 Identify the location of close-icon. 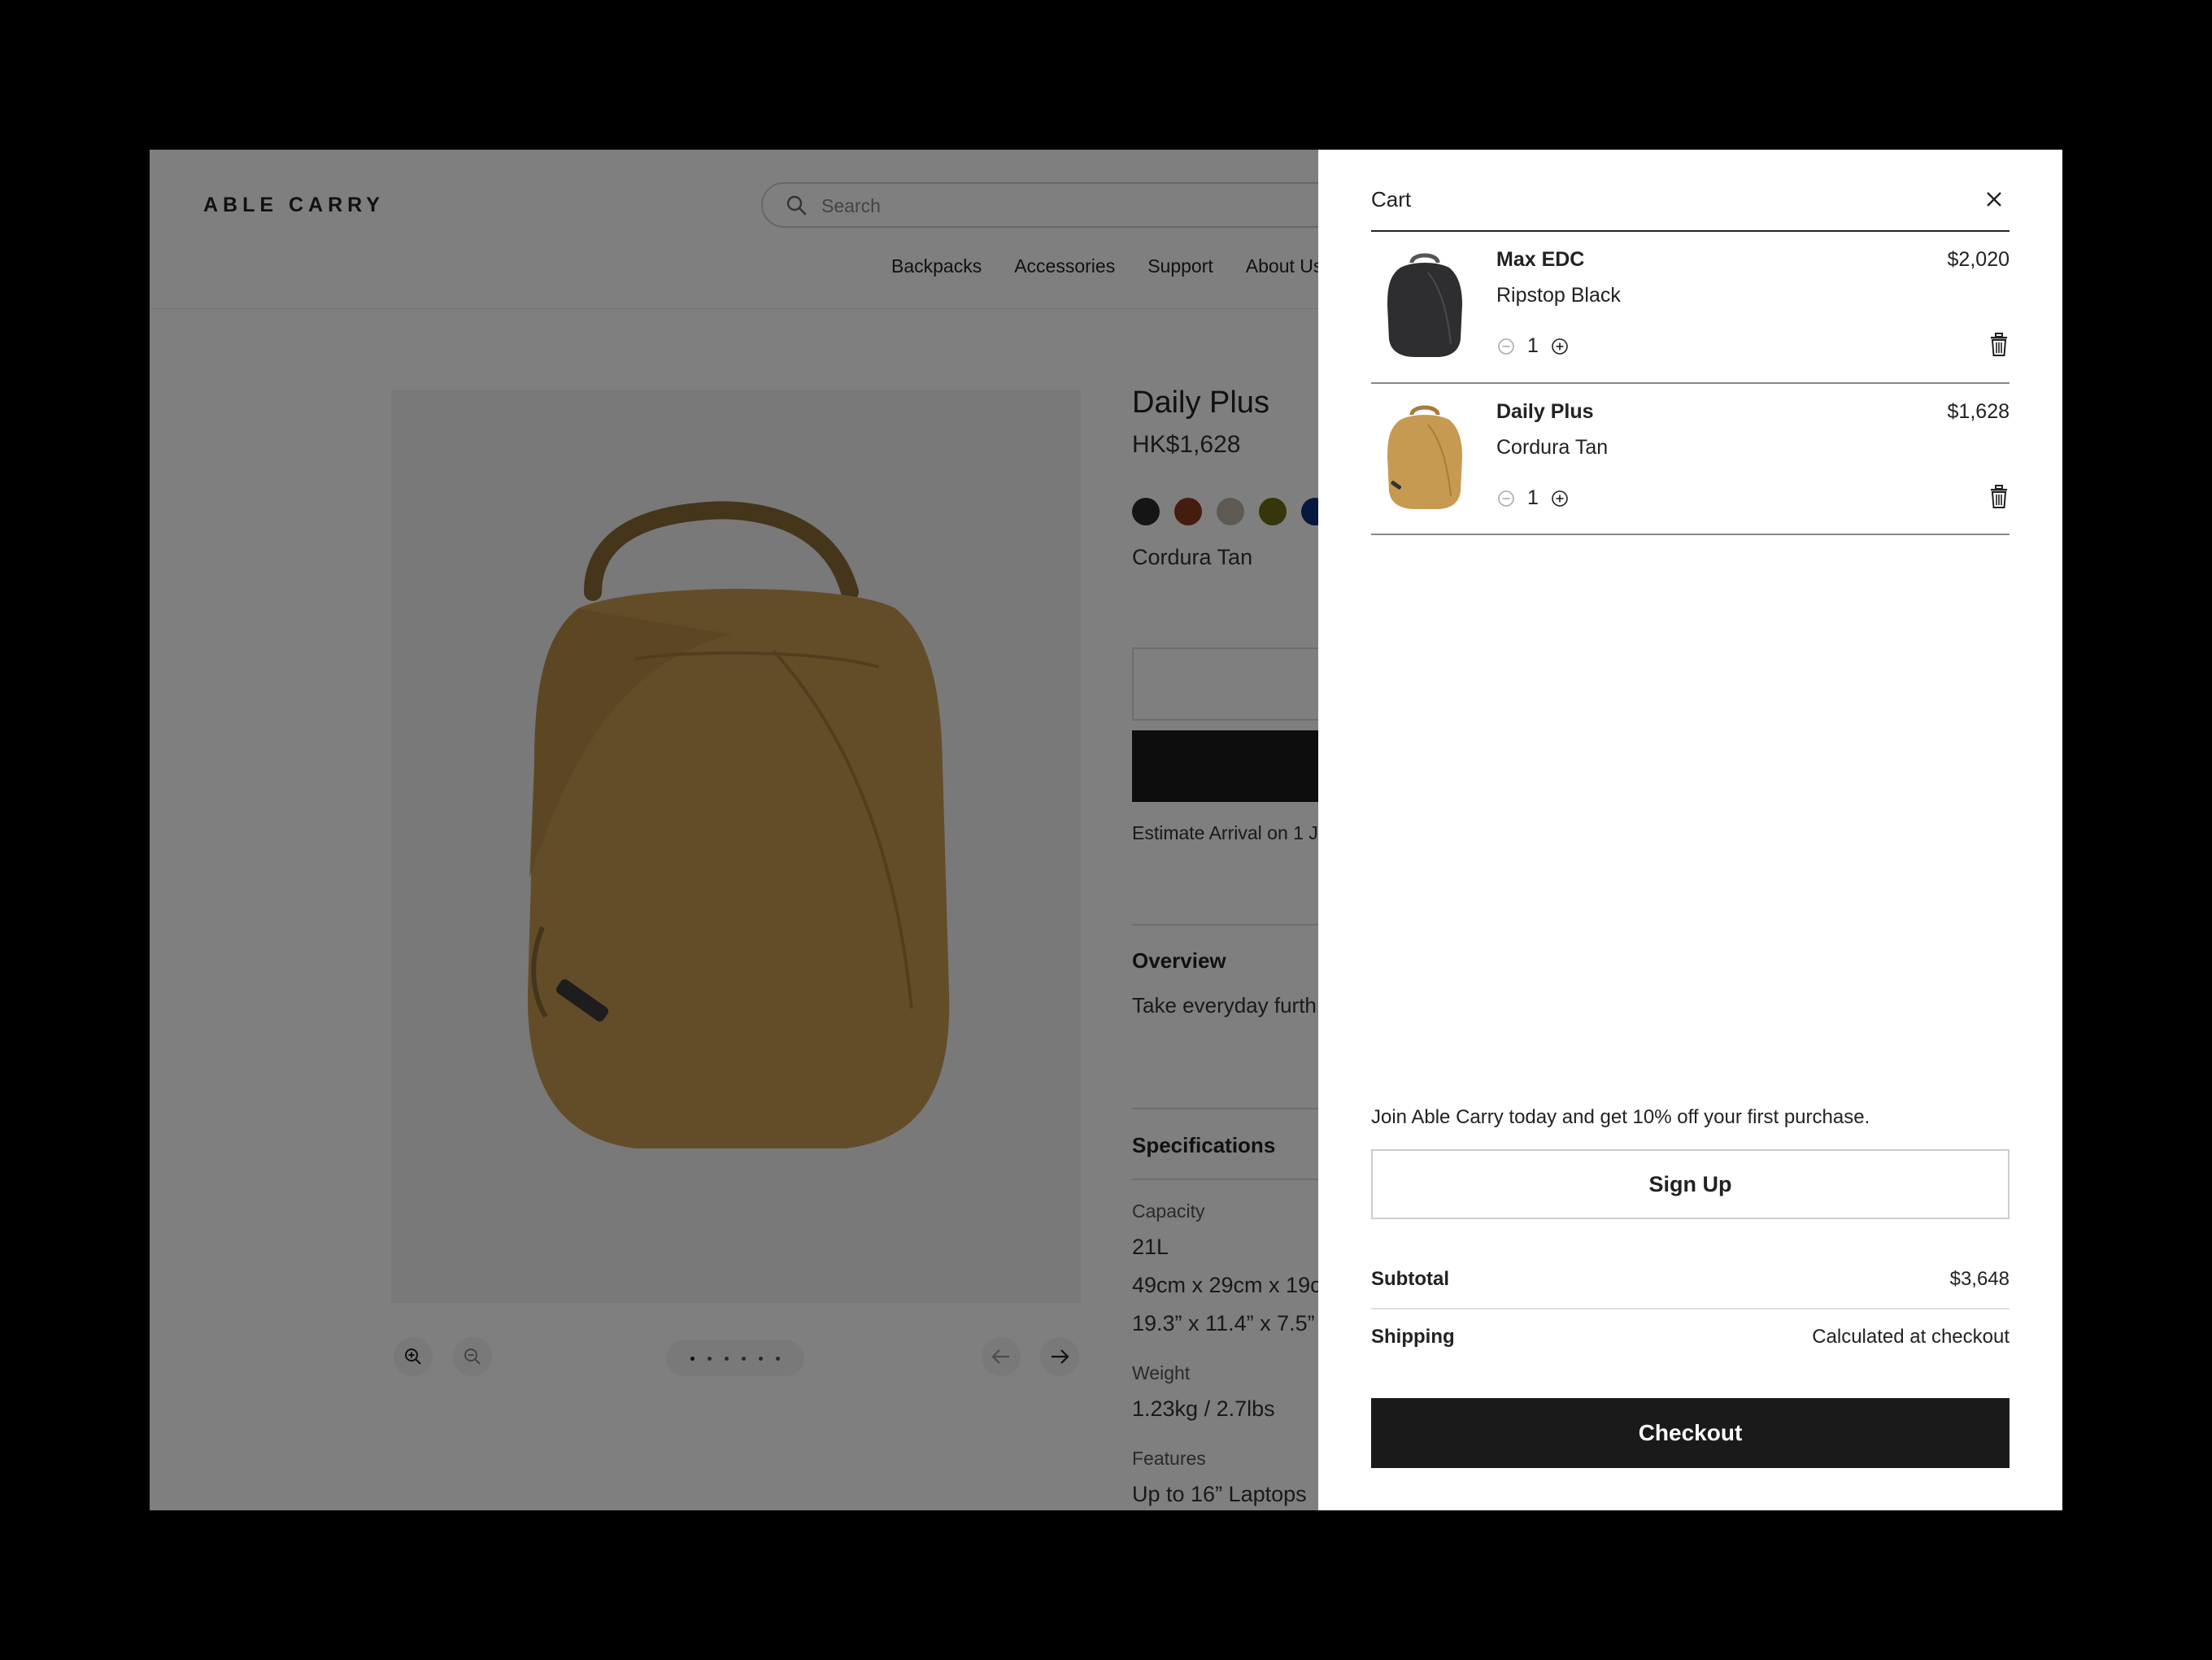
(1994, 199).